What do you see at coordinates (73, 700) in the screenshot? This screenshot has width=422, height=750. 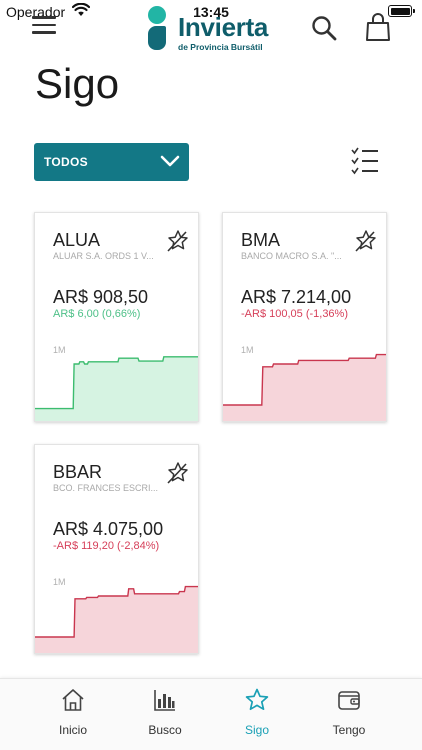 I see `home-icon` at bounding box center [73, 700].